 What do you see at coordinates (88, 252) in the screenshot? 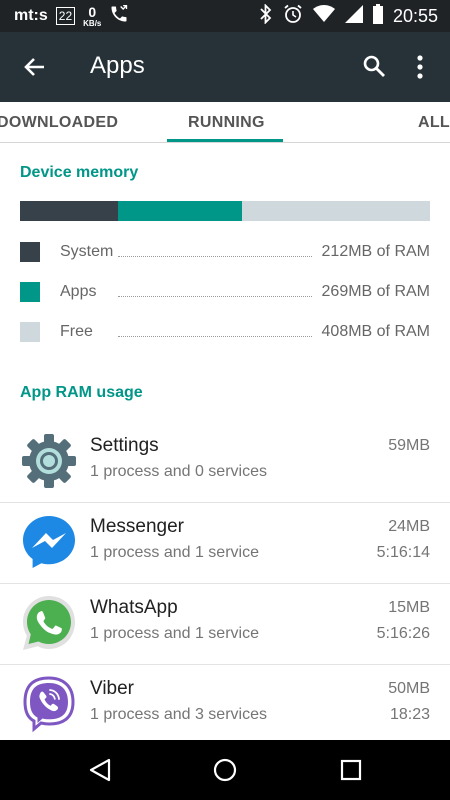
I see `legend-label-system: System` at bounding box center [88, 252].